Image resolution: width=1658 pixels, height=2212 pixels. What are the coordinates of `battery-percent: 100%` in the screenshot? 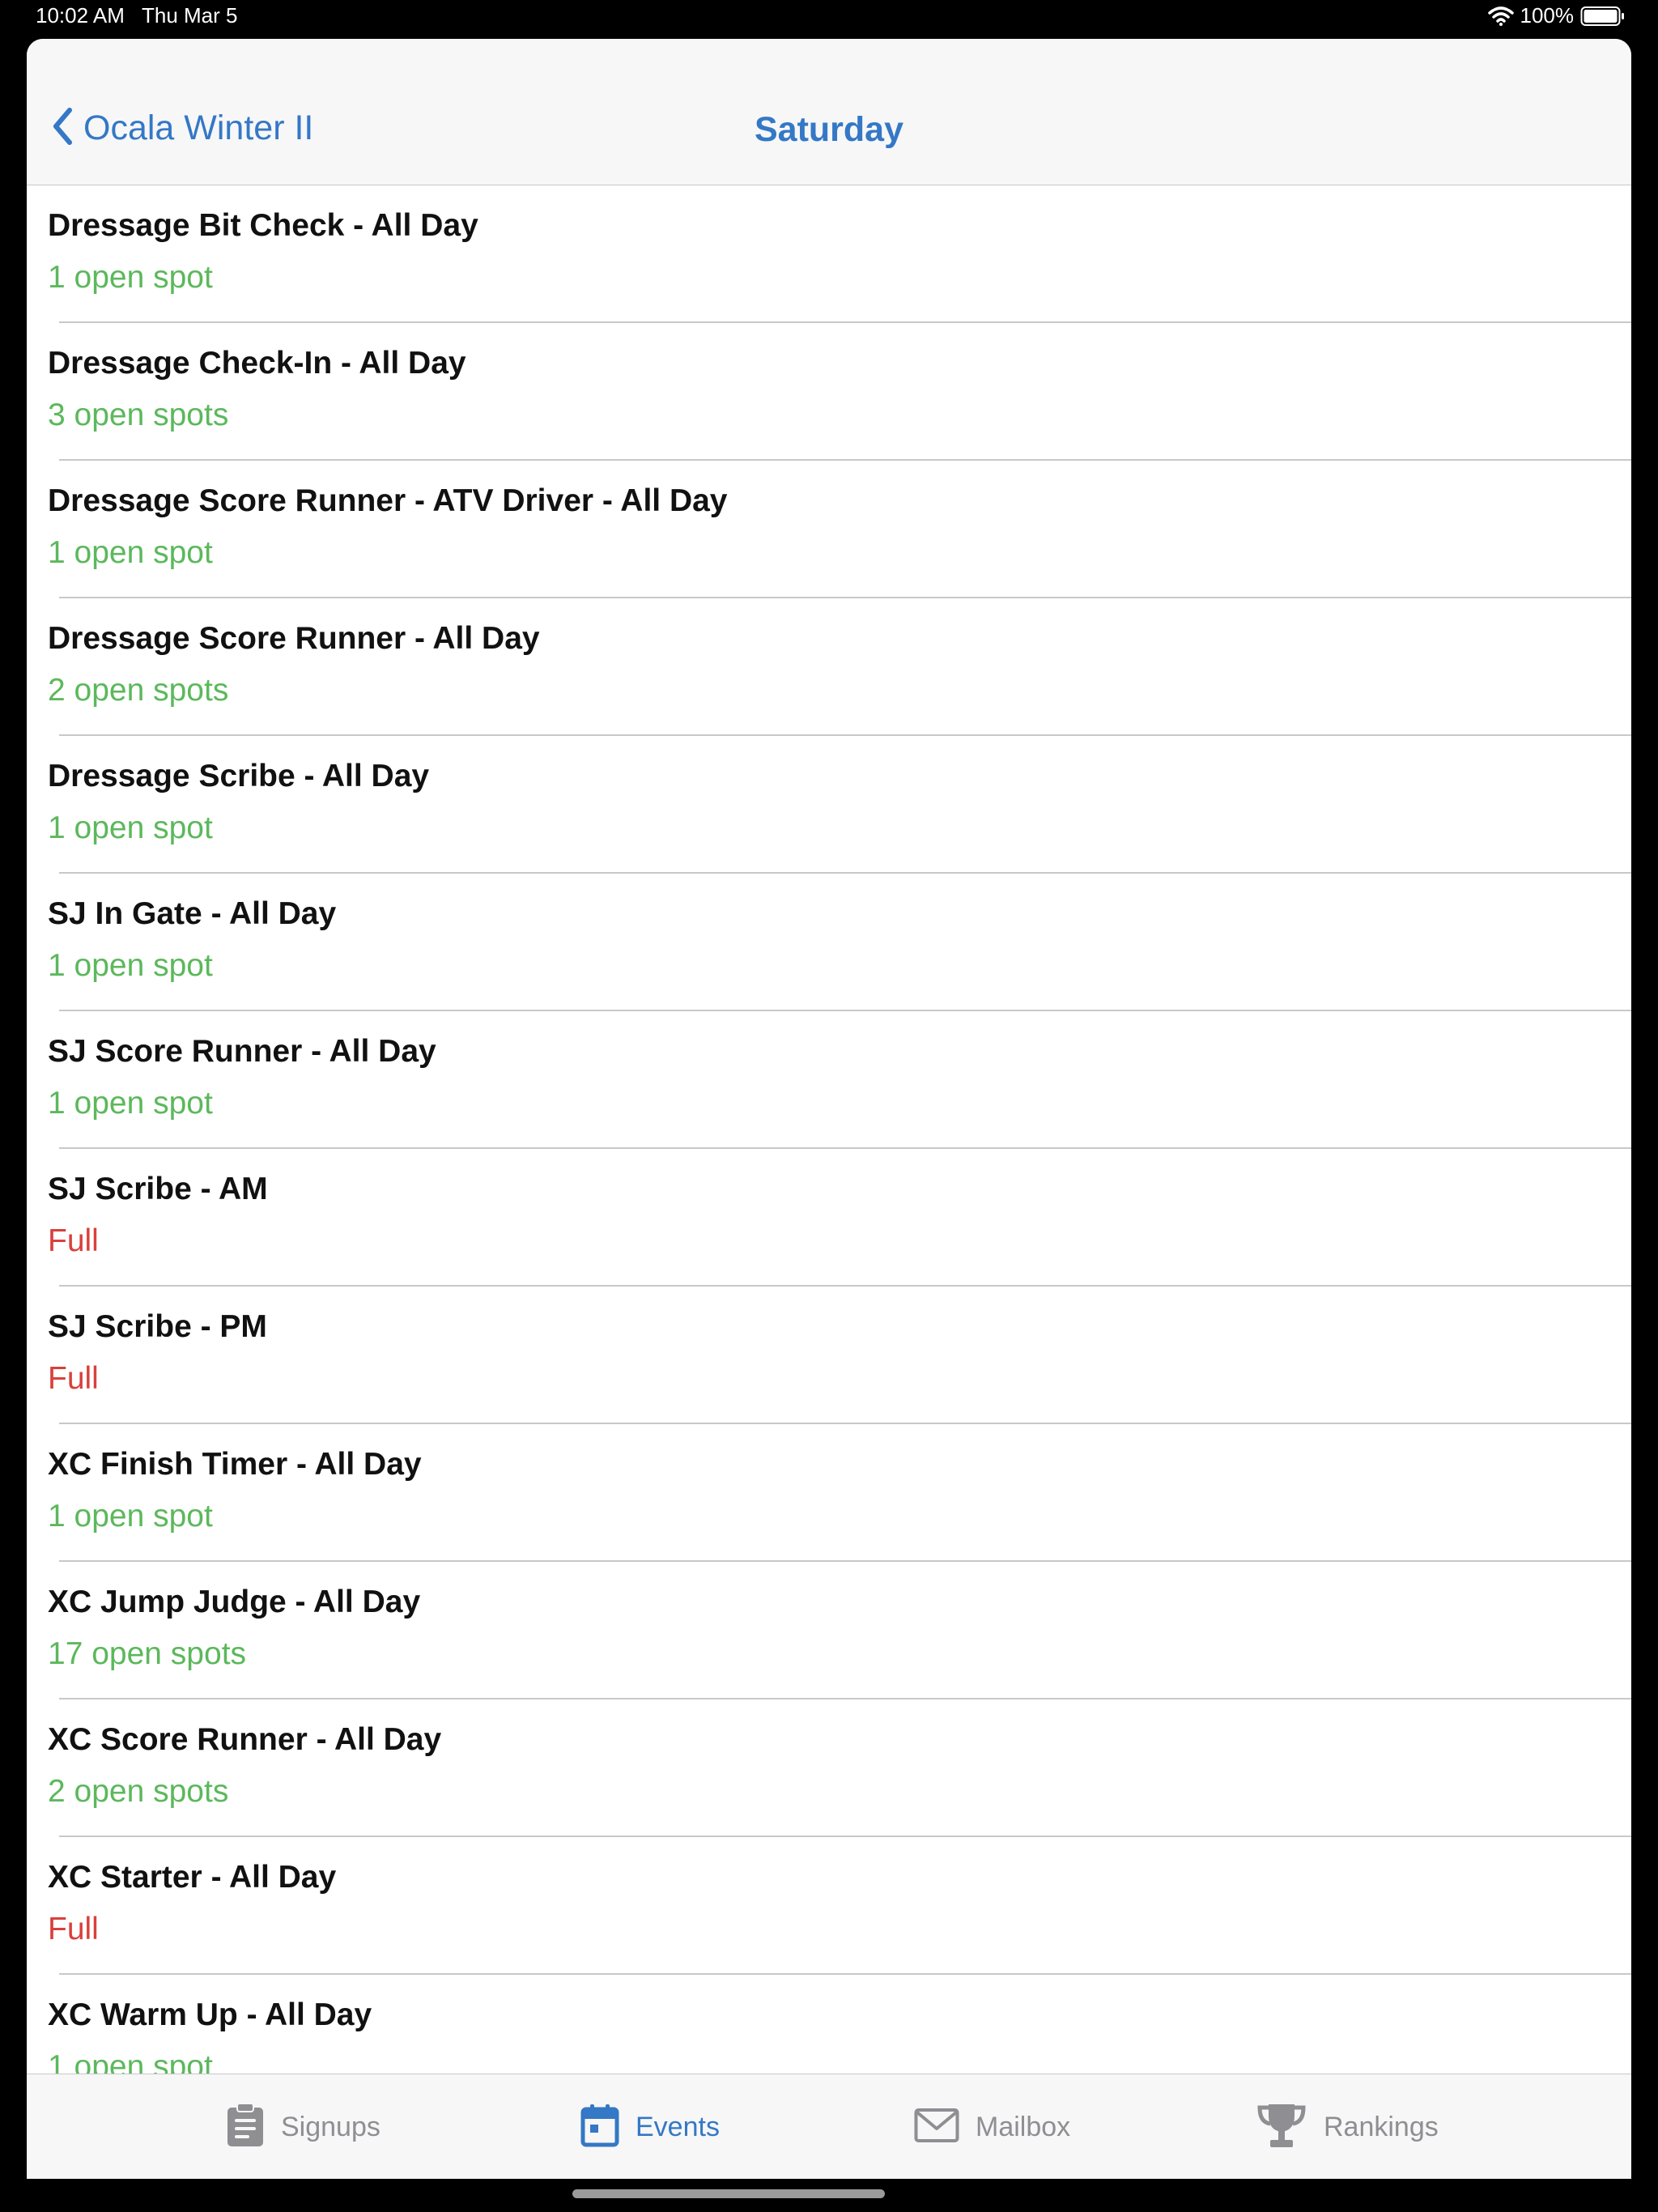 It's located at (1547, 16).